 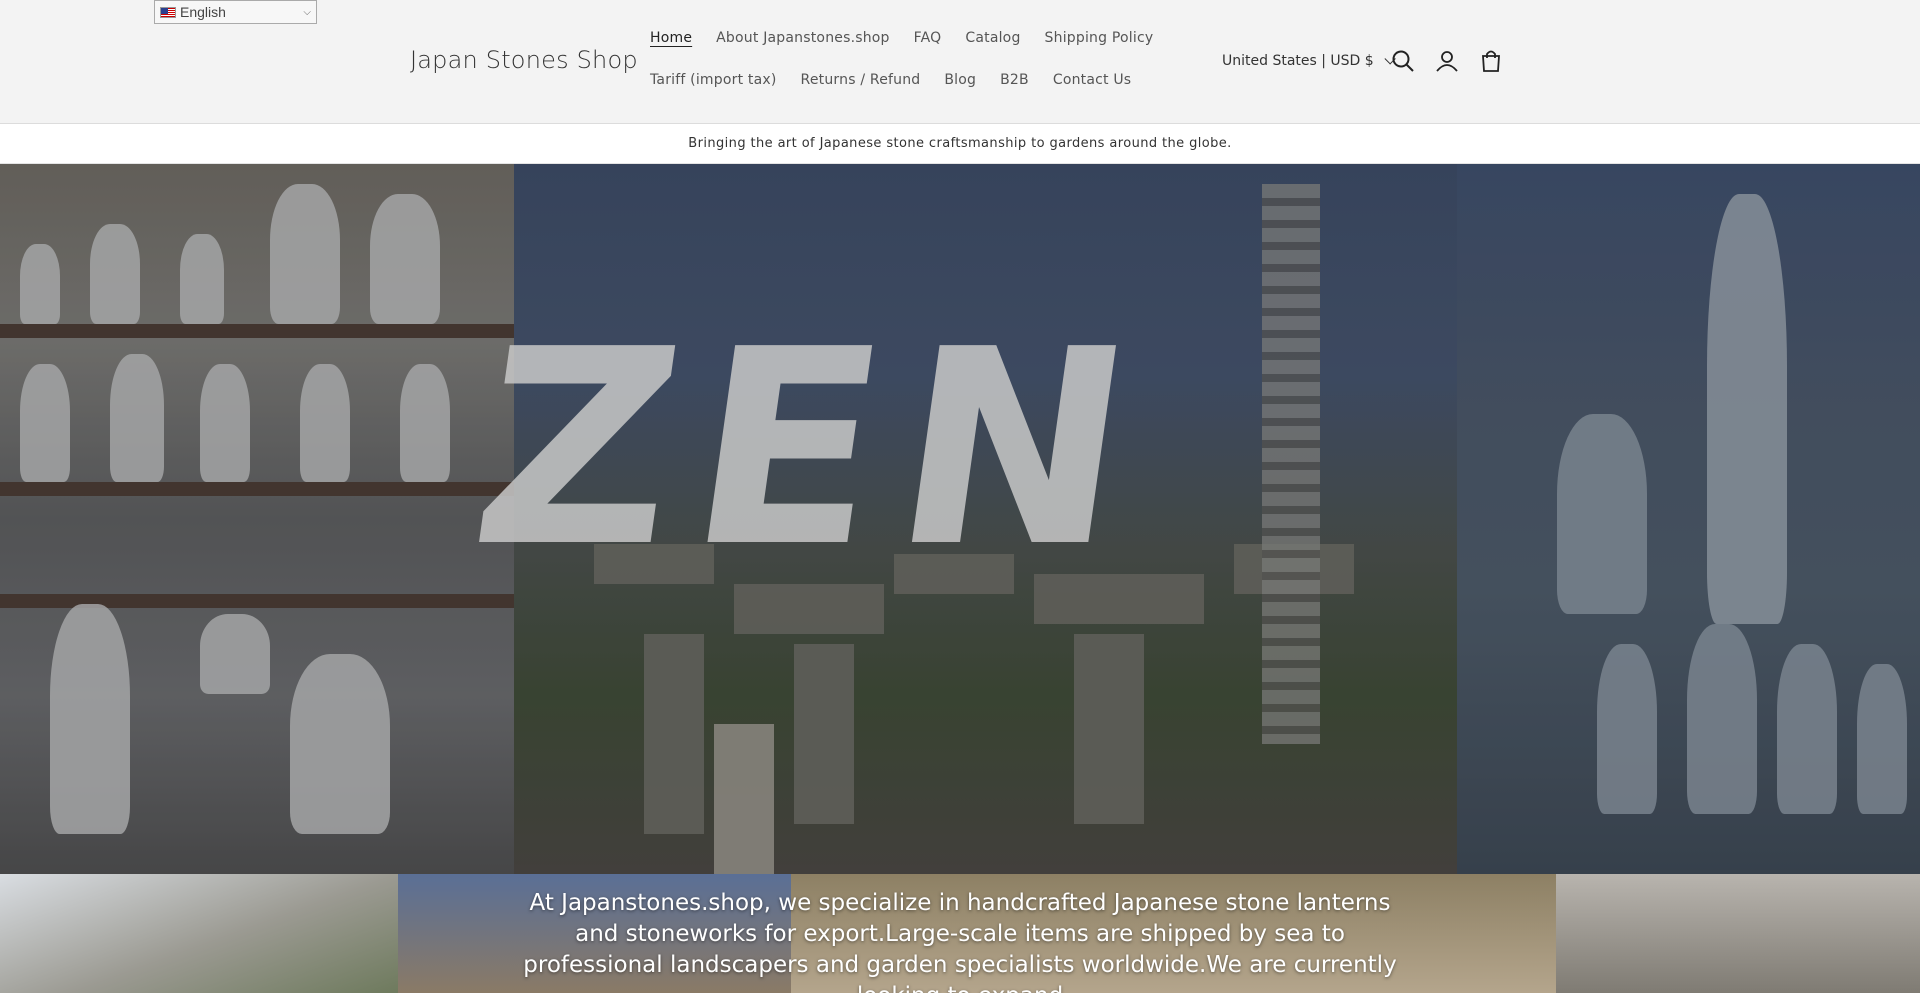 What do you see at coordinates (1403, 61) in the screenshot?
I see `search-icon` at bounding box center [1403, 61].